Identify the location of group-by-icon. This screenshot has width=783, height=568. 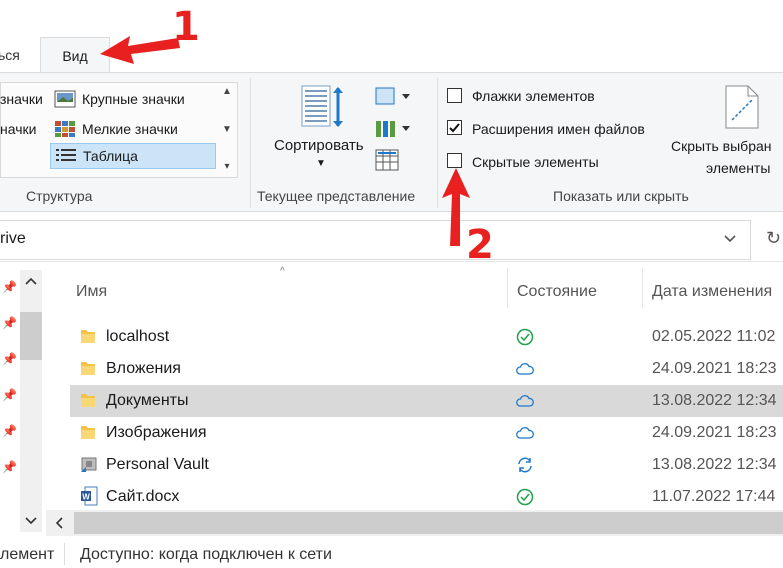
(392, 96).